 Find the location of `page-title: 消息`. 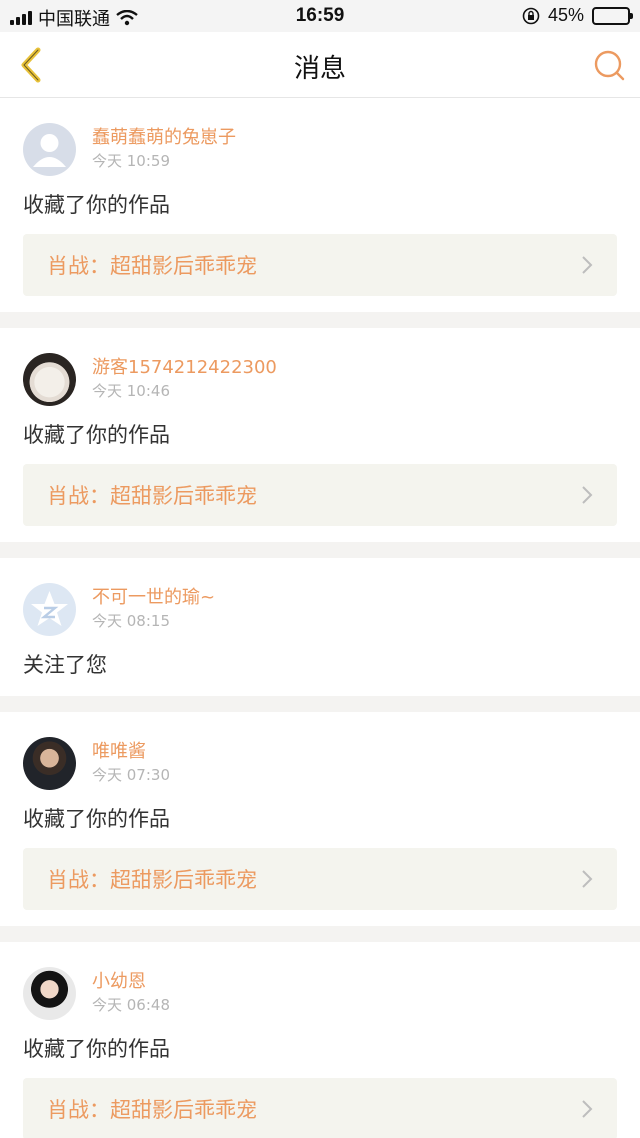

page-title: 消息 is located at coordinates (319, 69).